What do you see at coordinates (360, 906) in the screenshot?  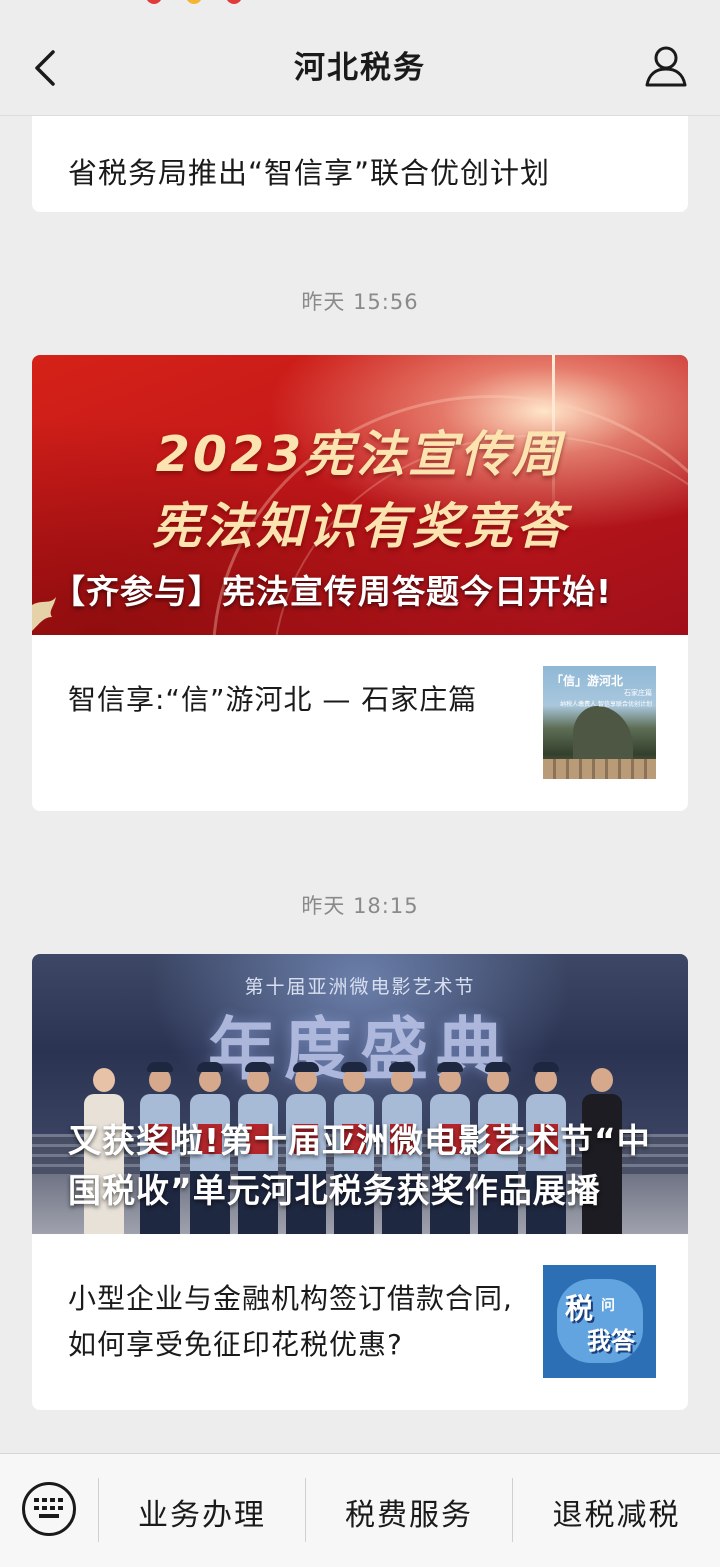 I see `message-timestamp: 昨天 18:15` at bounding box center [360, 906].